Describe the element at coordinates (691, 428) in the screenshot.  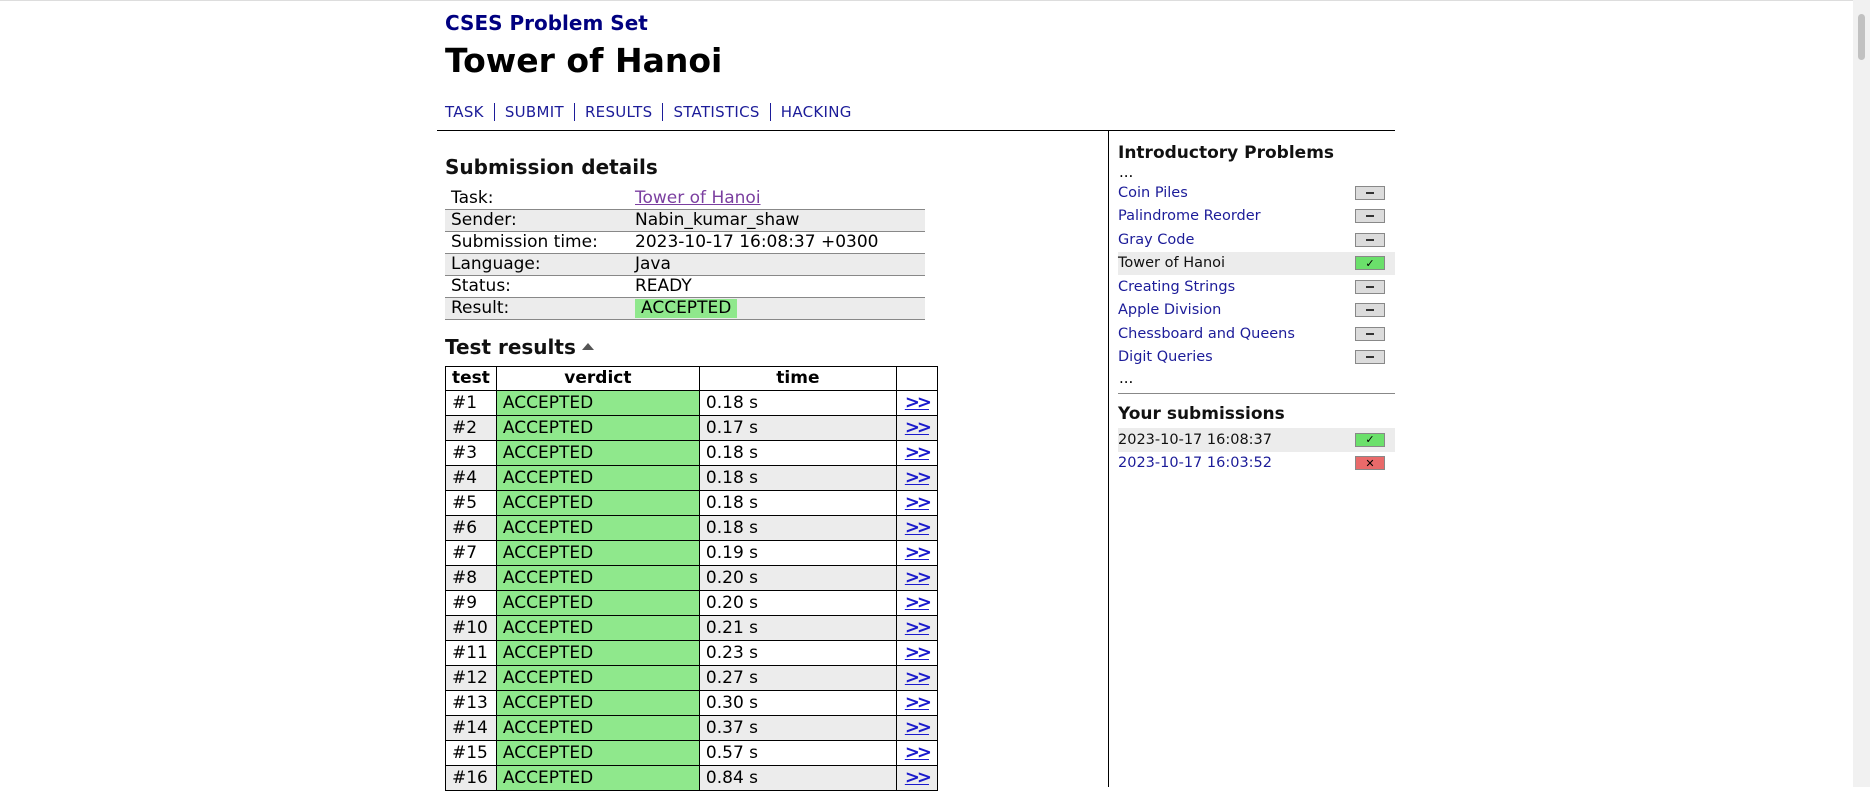
I see `table-row: #2 ACCEPTED 0.17 s >>` at that location.